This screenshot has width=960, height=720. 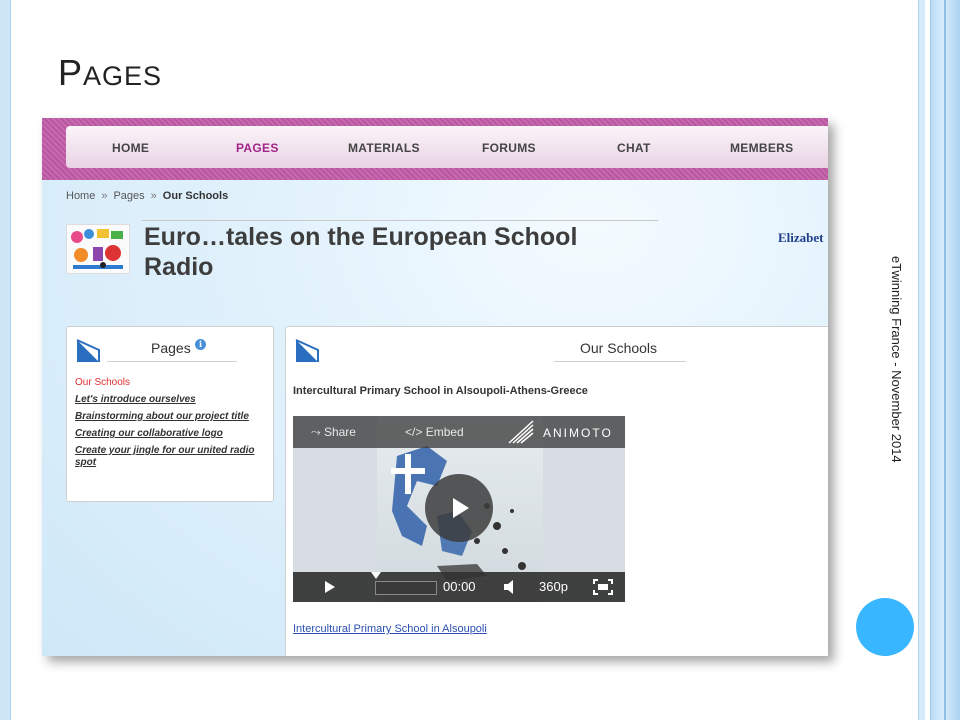 I want to click on video-top-bar: ⤳ Share </> Embed ANIMOTO, so click(x=459, y=432).